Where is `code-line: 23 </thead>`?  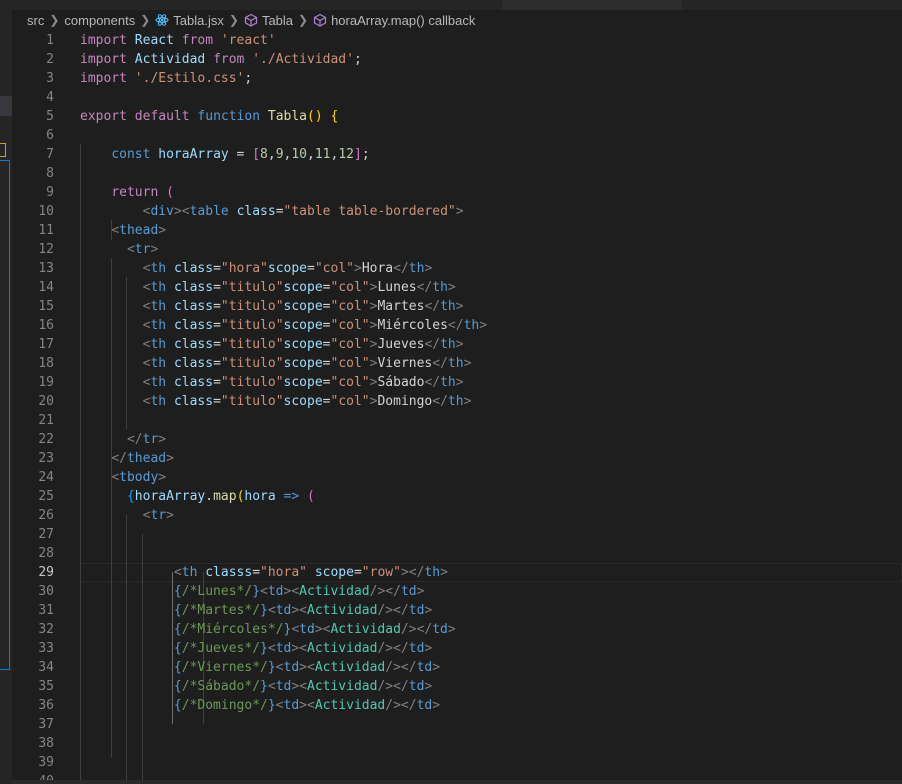 code-line: 23 </thead> is located at coordinates (457, 458).